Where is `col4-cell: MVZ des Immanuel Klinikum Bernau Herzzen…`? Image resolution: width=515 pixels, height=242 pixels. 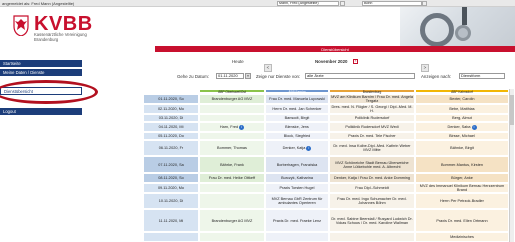 col4-cell: MVZ des Immanuel Klinikum Bernau Herzzen… is located at coordinates (462, 188).